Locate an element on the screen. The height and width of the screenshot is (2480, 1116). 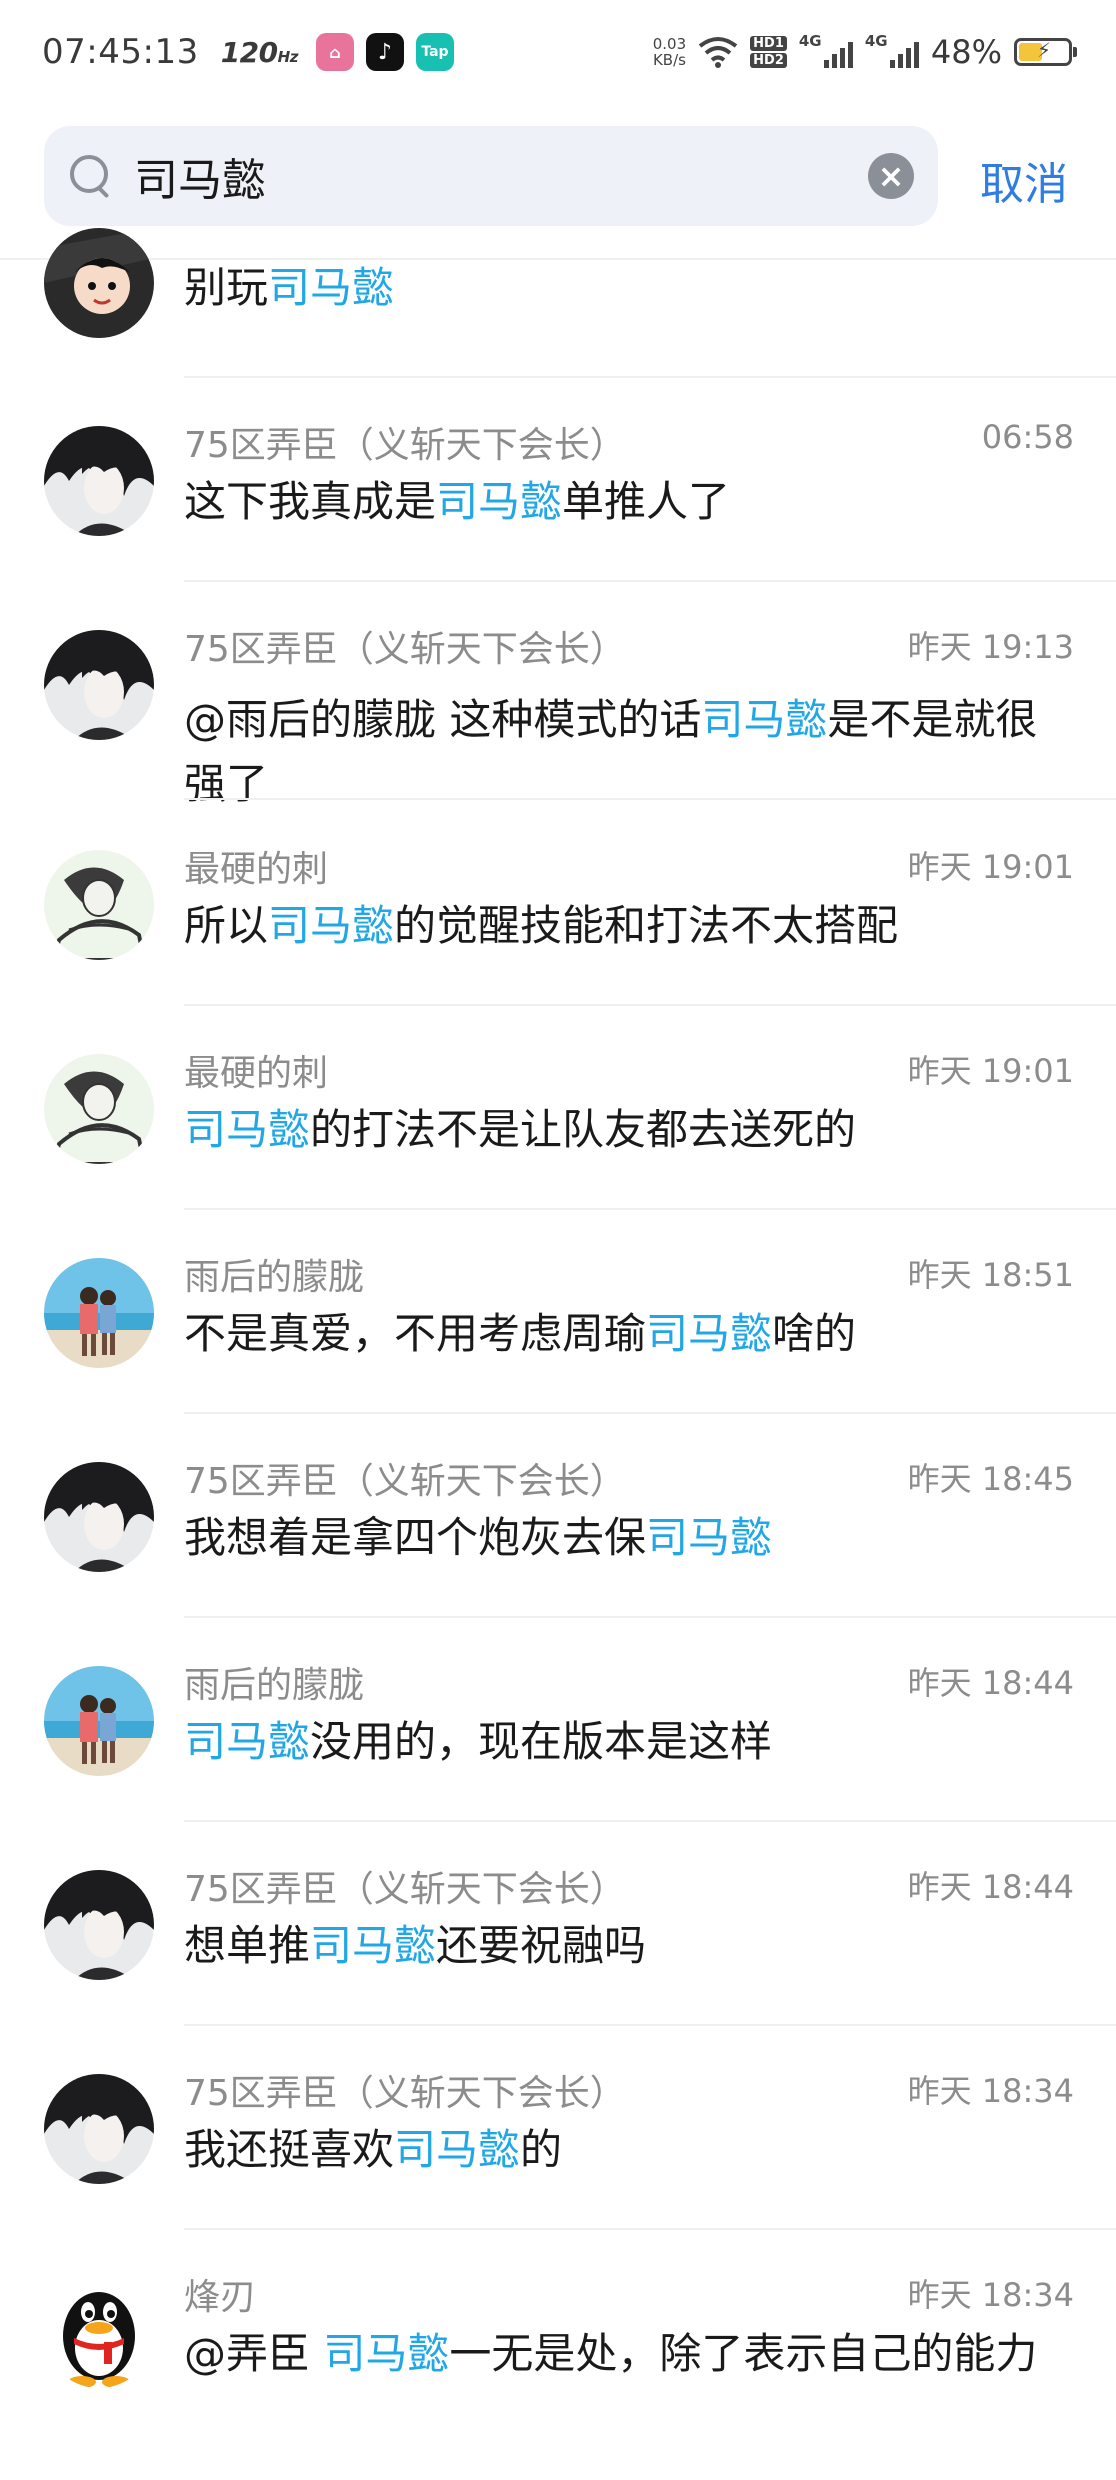
search-result-item: 烽刃 昨天 18:34 @弄臣 司马懿一无是处，除了表示自己的能力 is located at coordinates (558, 2332).